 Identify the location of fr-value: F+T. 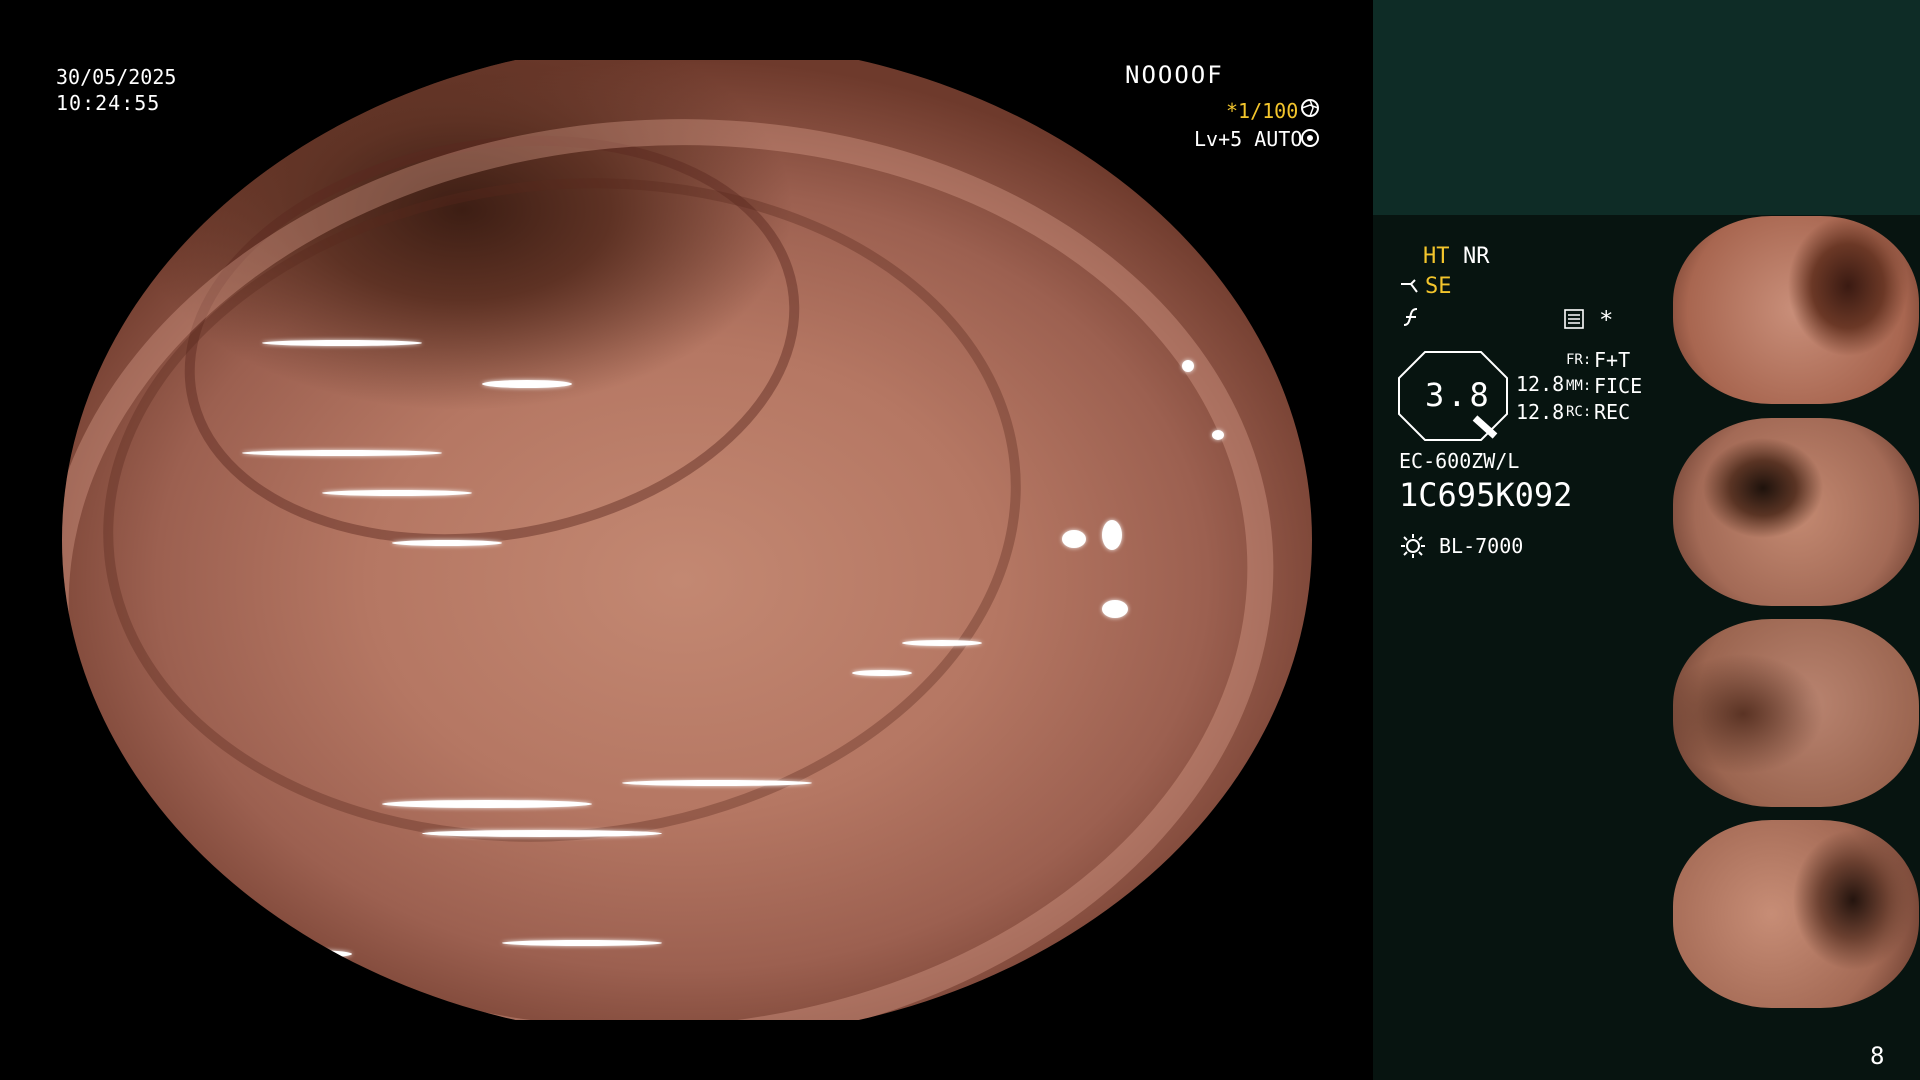
(1612, 360).